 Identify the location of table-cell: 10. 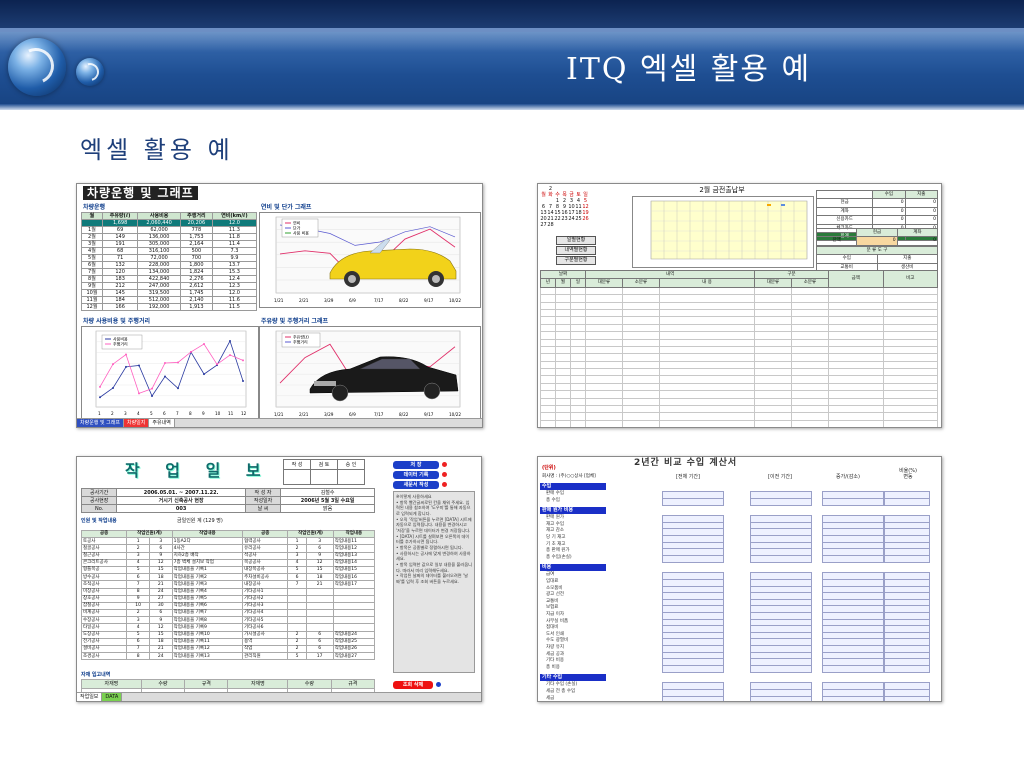
(138, 606).